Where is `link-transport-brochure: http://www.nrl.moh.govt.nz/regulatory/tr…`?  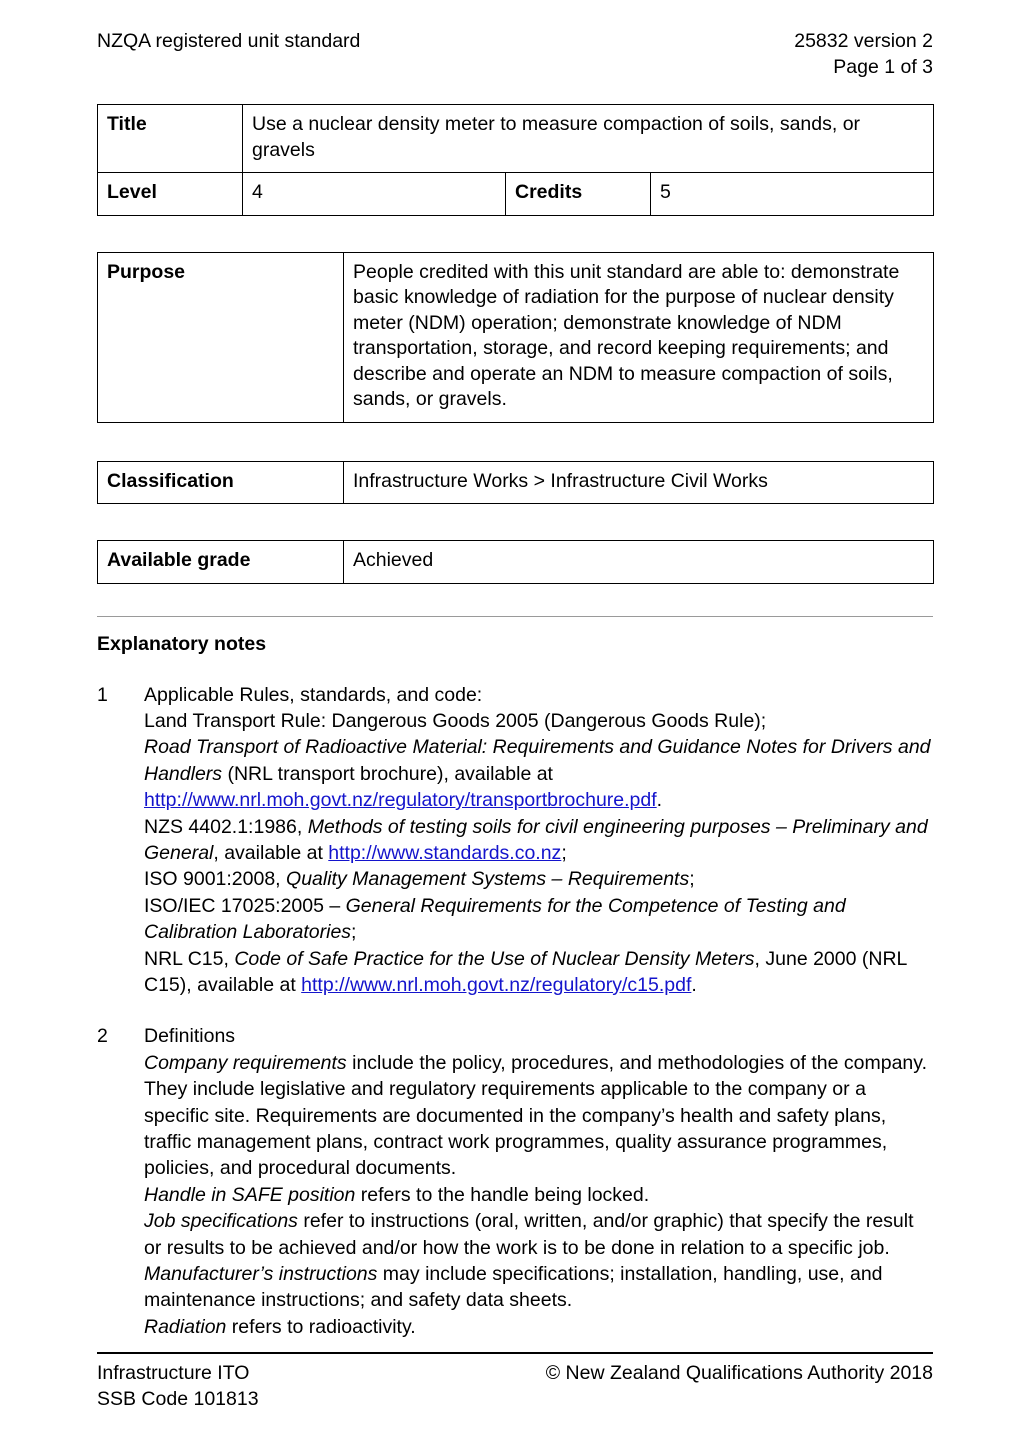 link-transport-brochure: http://www.nrl.moh.govt.nz/regulatory/tr… is located at coordinates (400, 800).